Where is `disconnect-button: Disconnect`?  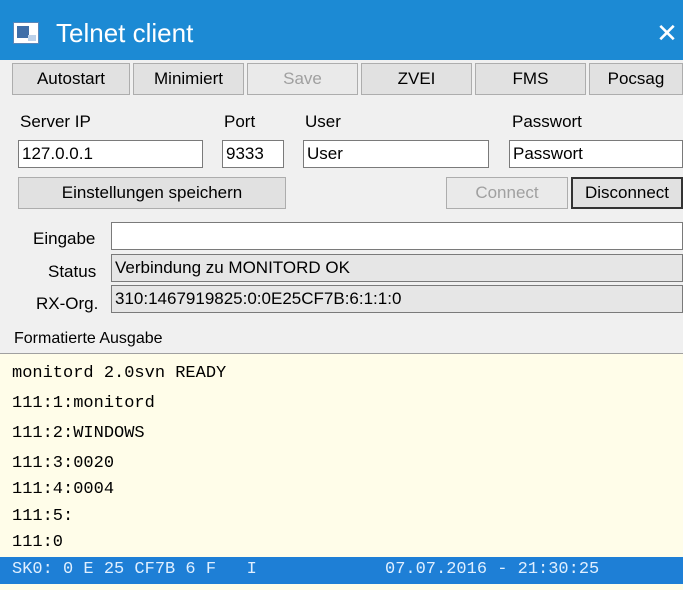
disconnect-button: Disconnect is located at coordinates (627, 193).